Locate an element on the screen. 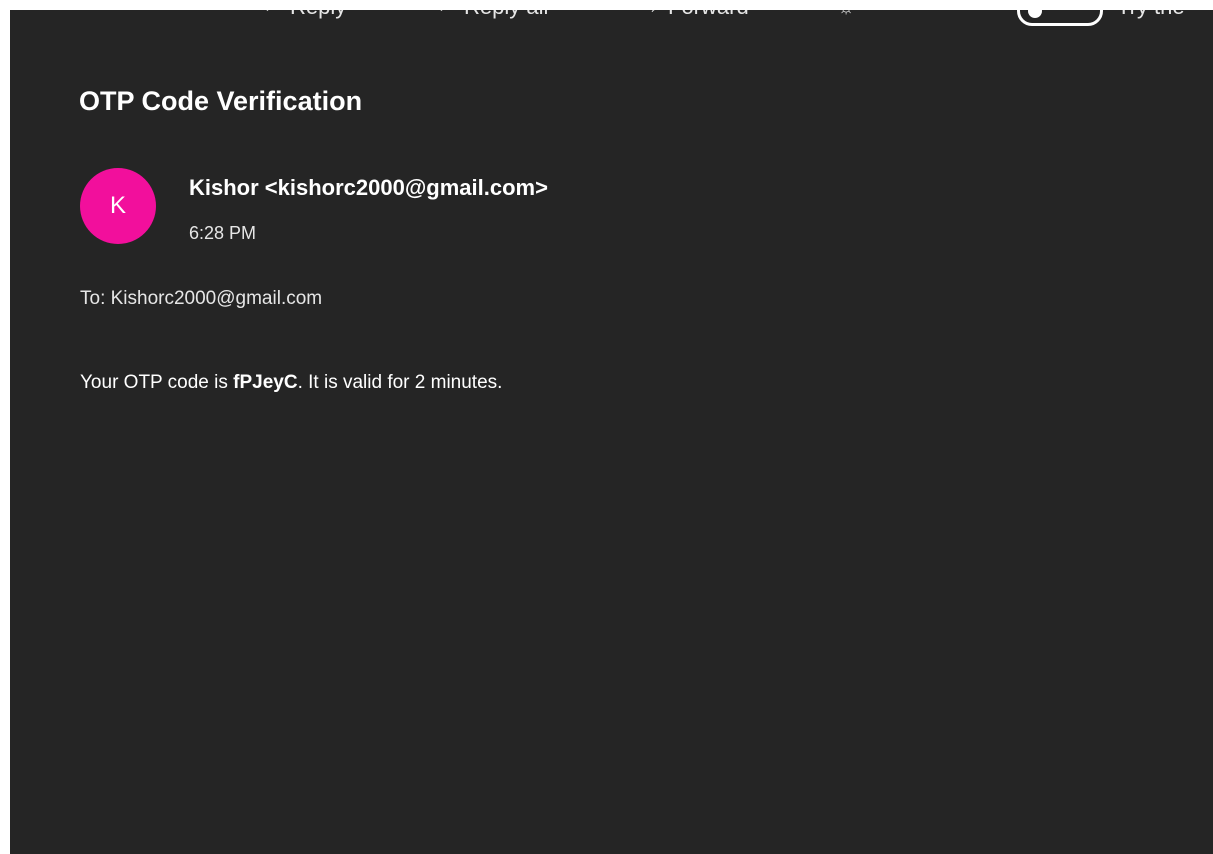 The height and width of the screenshot is (854, 1213). toggle-label: Try the is located at coordinates (1151, 16).